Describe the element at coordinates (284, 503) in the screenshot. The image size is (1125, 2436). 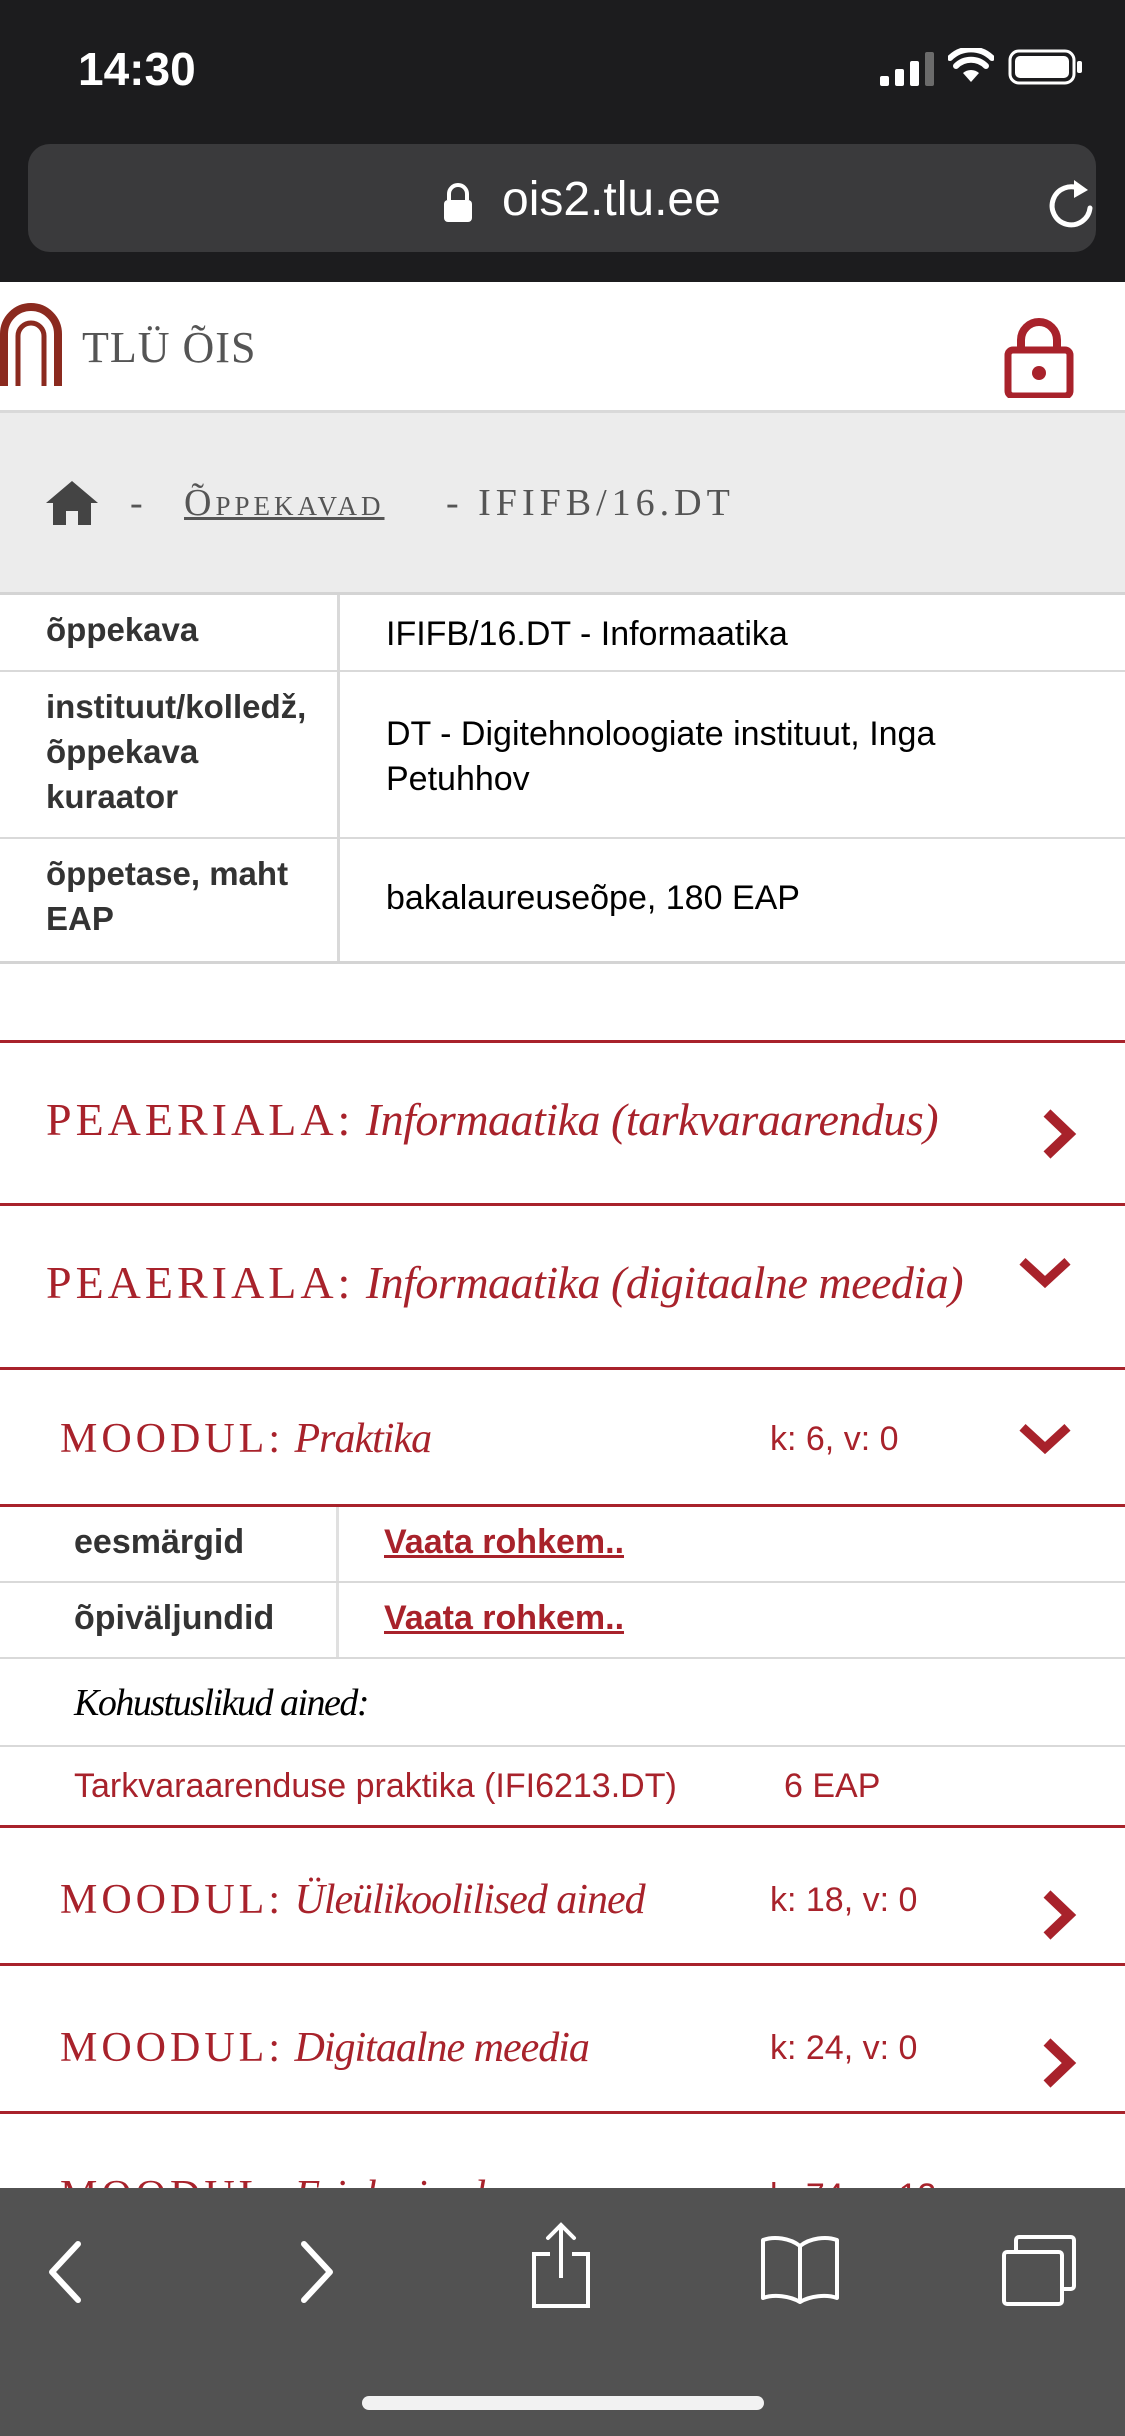
I see `breadcrumb-link-oppekavad: Õppekavad` at that location.